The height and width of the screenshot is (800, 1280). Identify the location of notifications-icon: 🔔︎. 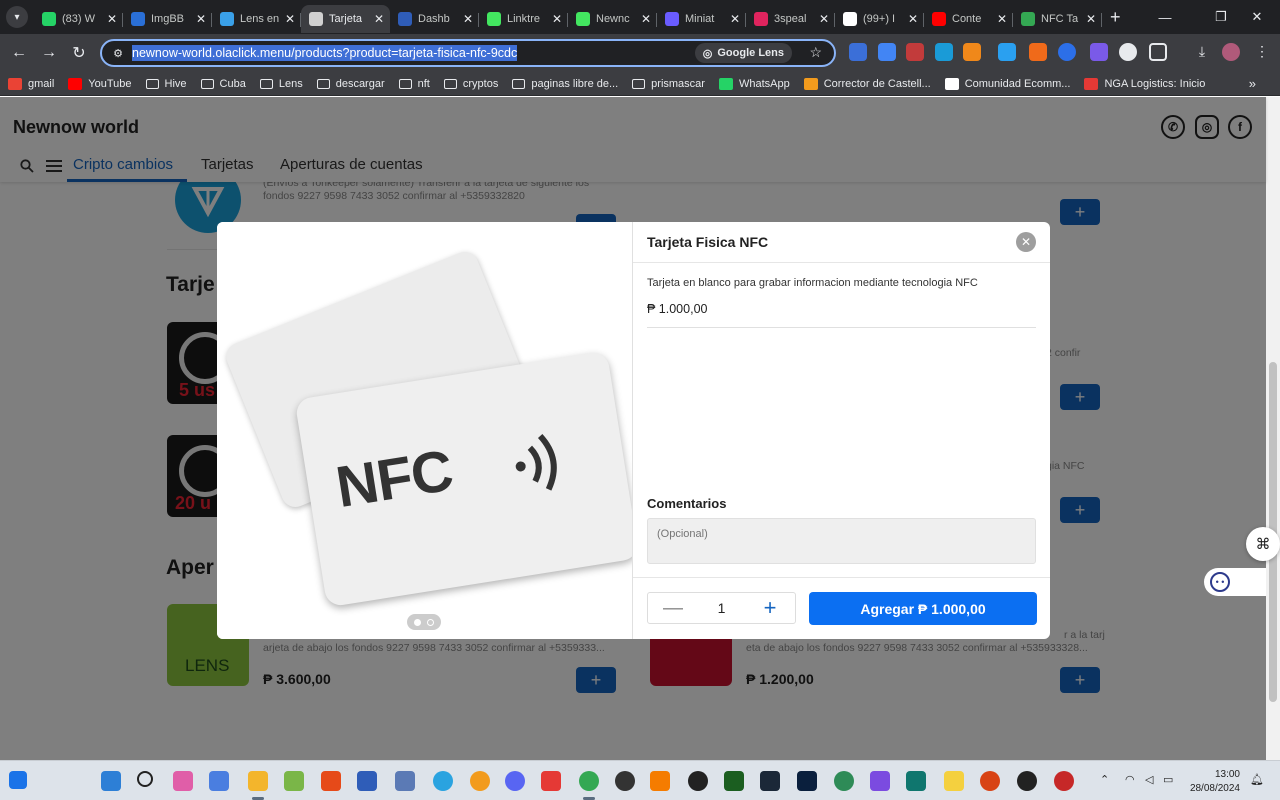
(1257, 779).